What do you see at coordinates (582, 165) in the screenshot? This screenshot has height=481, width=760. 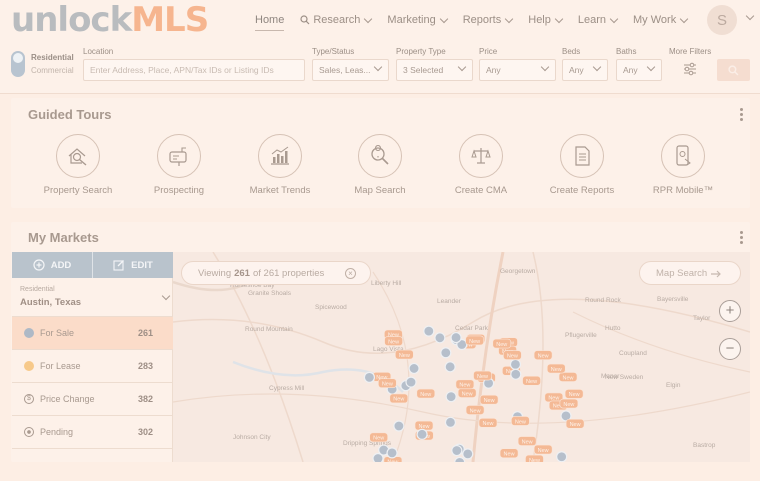 I see `tour-create-reports: Create Reports` at bounding box center [582, 165].